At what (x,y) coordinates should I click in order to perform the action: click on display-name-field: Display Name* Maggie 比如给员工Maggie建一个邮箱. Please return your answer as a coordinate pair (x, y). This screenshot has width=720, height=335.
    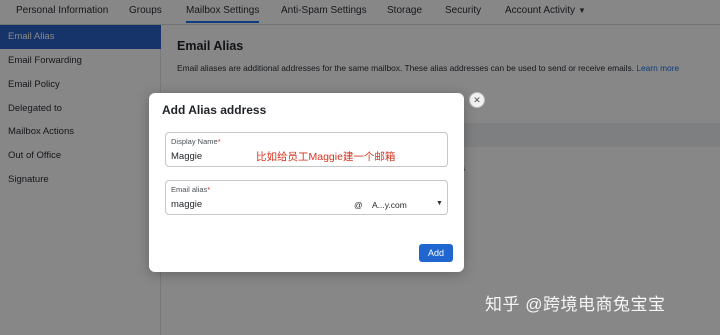
    Looking at the image, I should click on (306, 149).